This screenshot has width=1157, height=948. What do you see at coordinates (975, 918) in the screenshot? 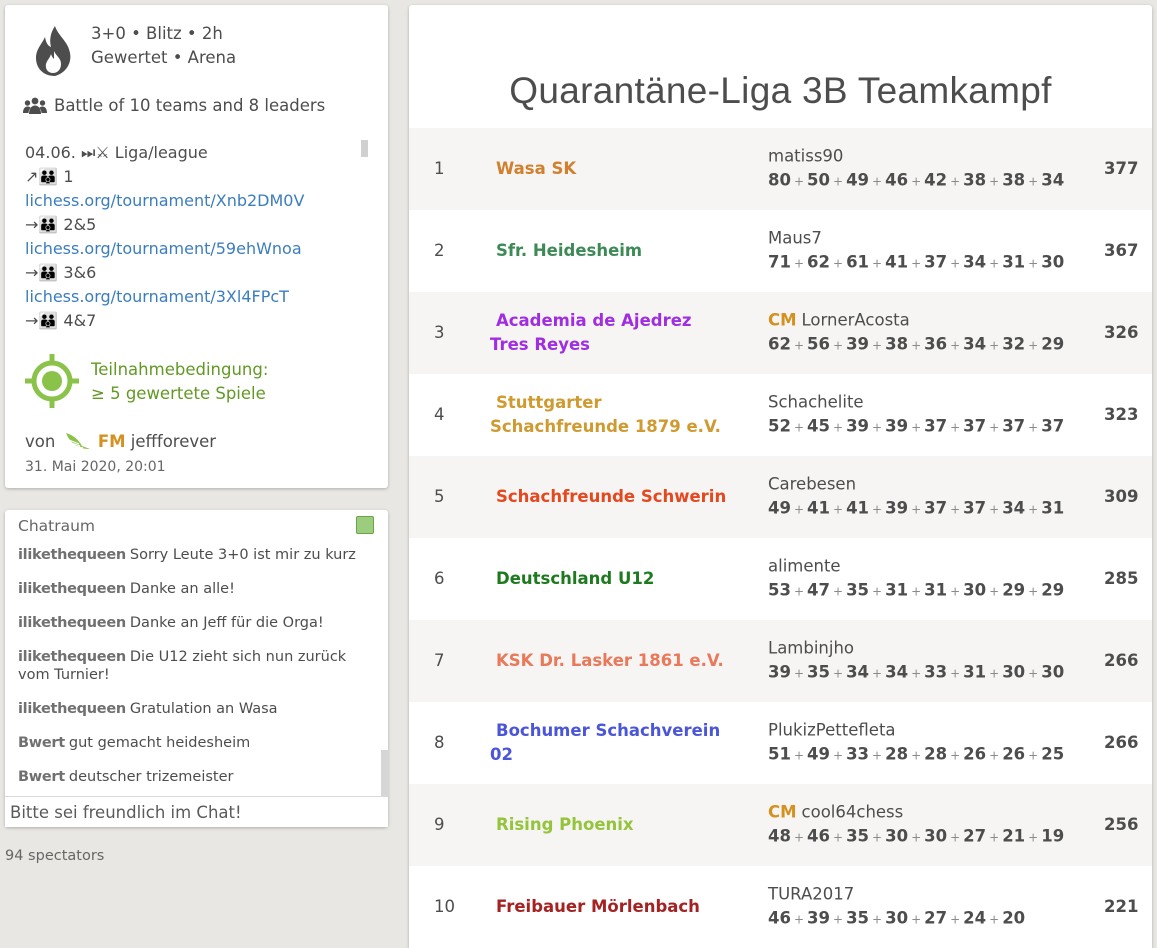
I see `player-score: 24` at bounding box center [975, 918].